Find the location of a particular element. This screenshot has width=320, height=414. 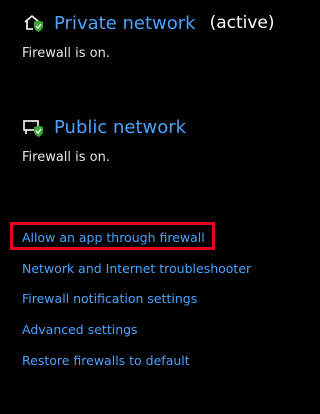

private-network-link: Private network is located at coordinates (125, 23).